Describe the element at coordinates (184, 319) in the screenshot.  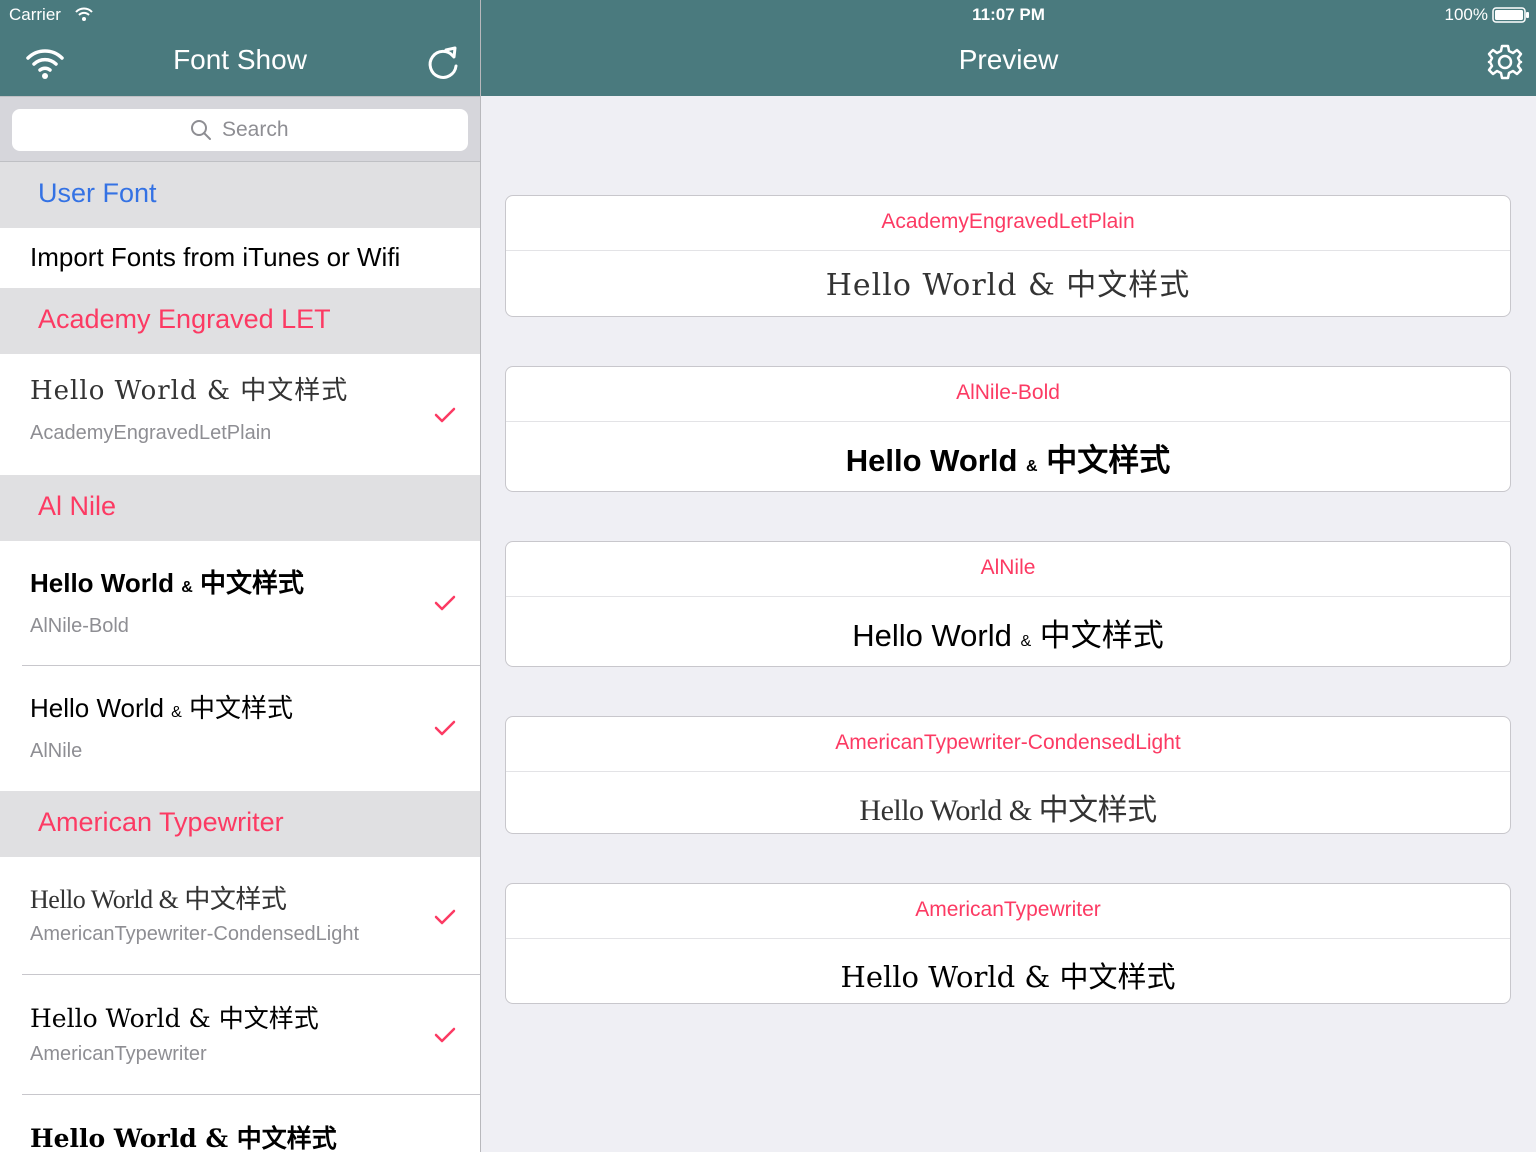
I see `section-header-label: Academy Engraved LET` at that location.